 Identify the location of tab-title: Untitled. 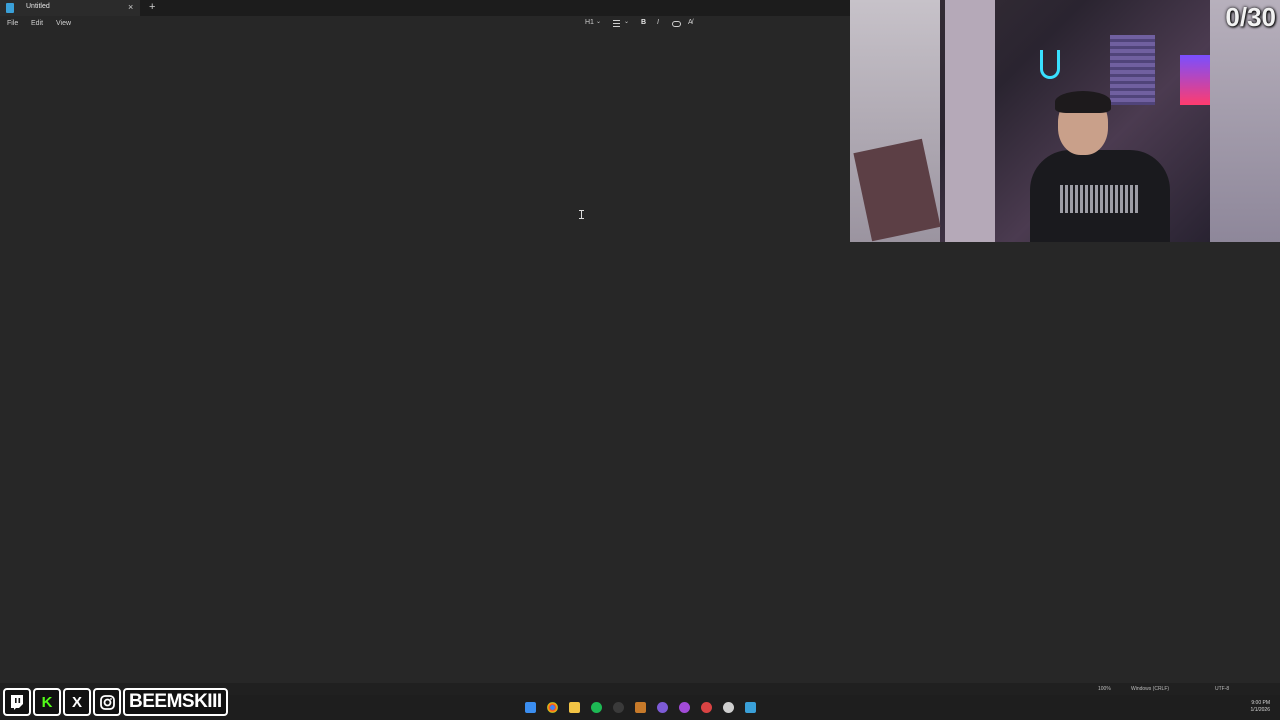
(38, 6).